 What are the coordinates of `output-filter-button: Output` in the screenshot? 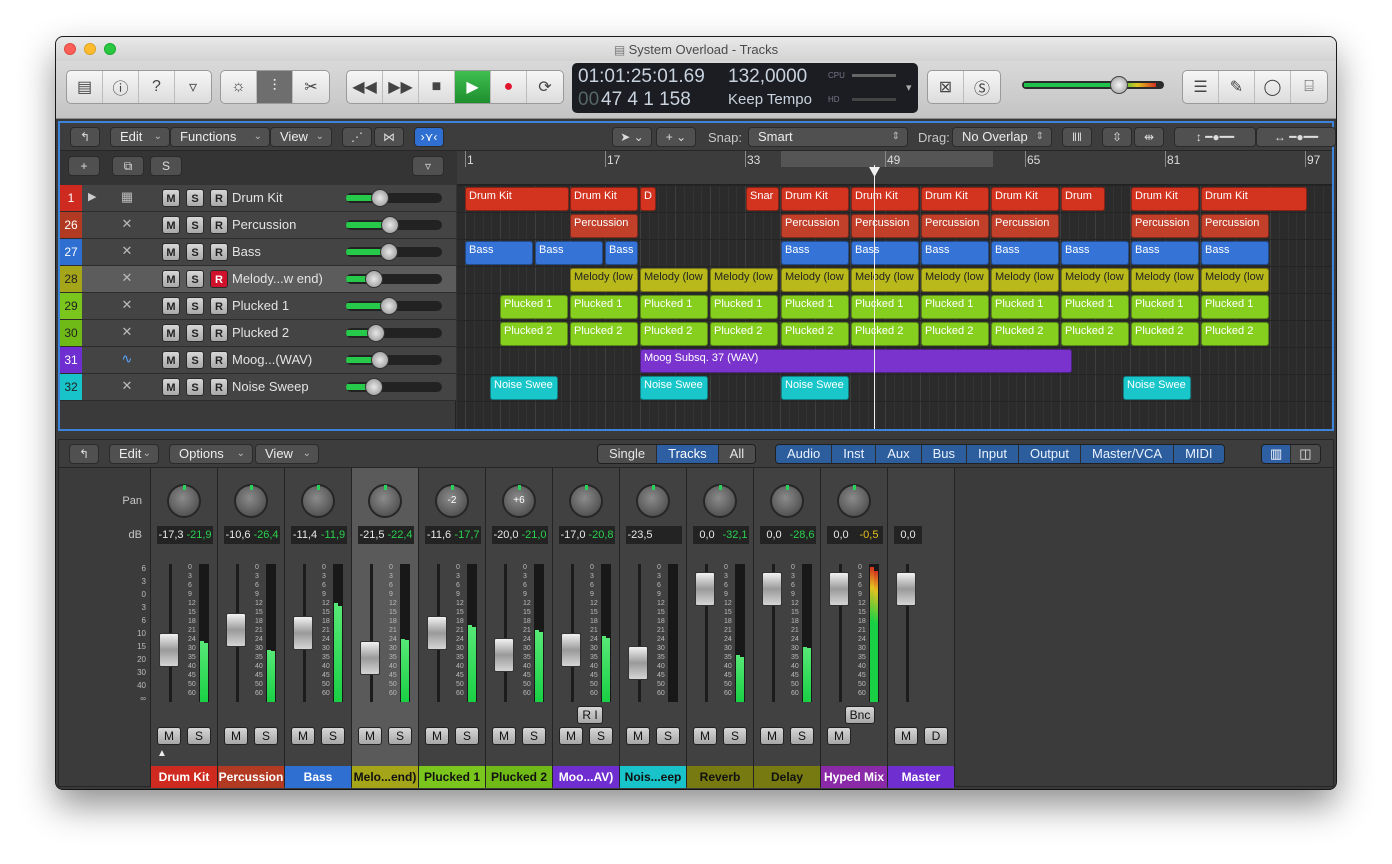 It's located at (1049, 454).